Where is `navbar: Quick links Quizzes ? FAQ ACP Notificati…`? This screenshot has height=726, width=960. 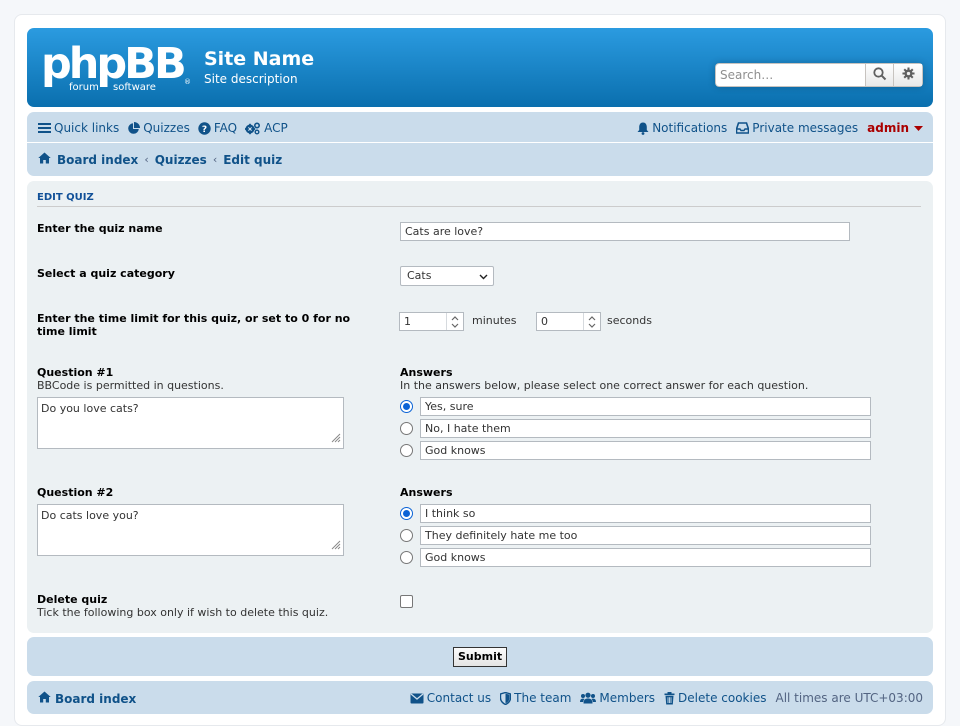
navbar: Quick links Quizzes ? FAQ ACP Notificati… is located at coordinates (480, 144).